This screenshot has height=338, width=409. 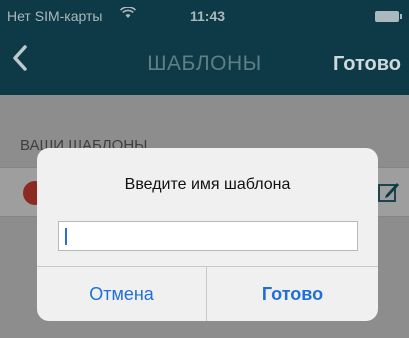 I want to click on template-name-input, so click(x=208, y=236).